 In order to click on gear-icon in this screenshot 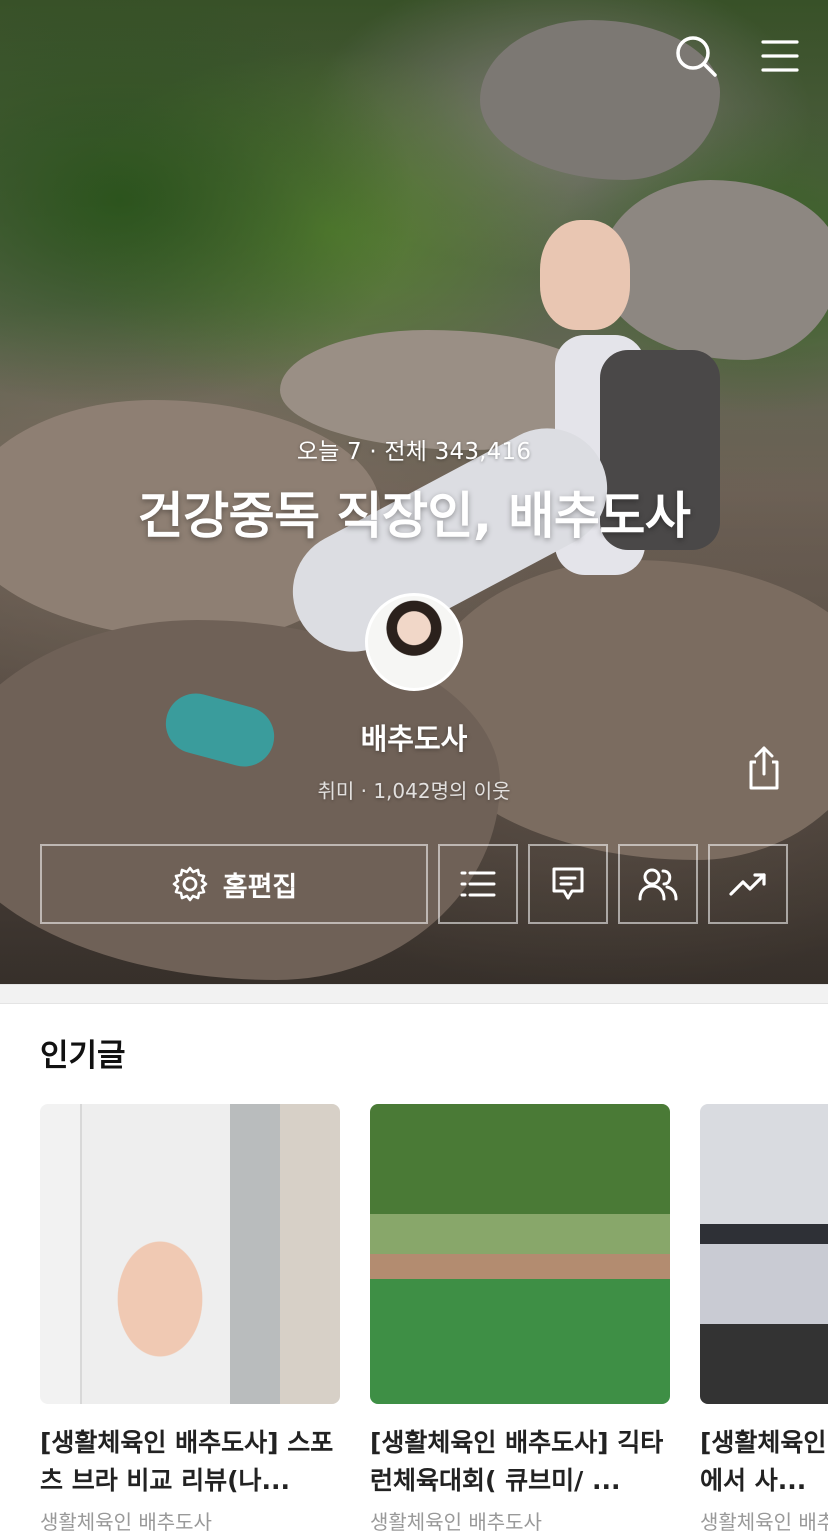, I will do `click(190, 884)`.